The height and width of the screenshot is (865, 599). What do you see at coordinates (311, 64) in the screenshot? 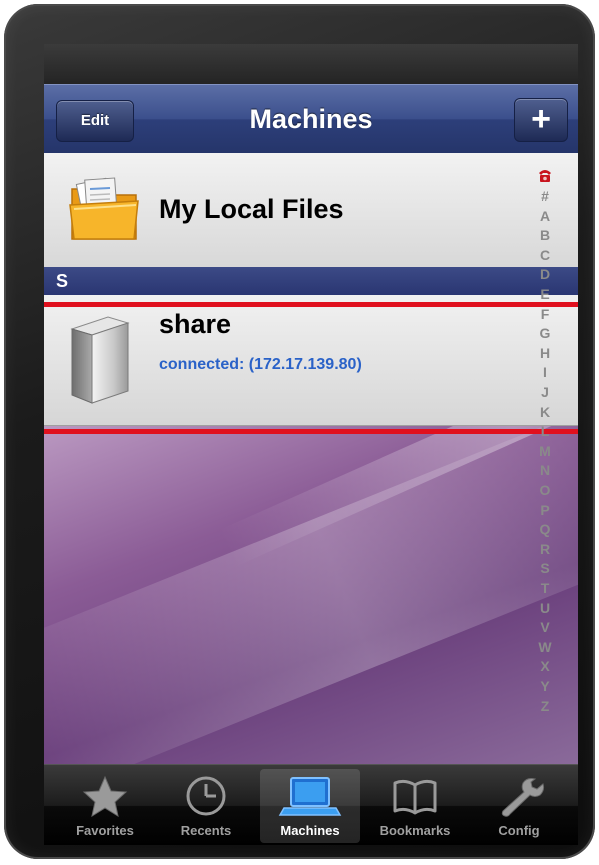
I see `status-bar` at bounding box center [311, 64].